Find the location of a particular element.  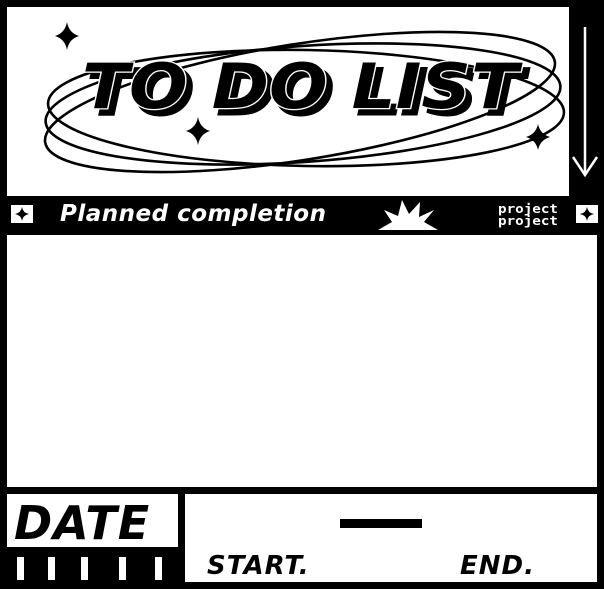

end-label: END. is located at coordinates (497, 566).